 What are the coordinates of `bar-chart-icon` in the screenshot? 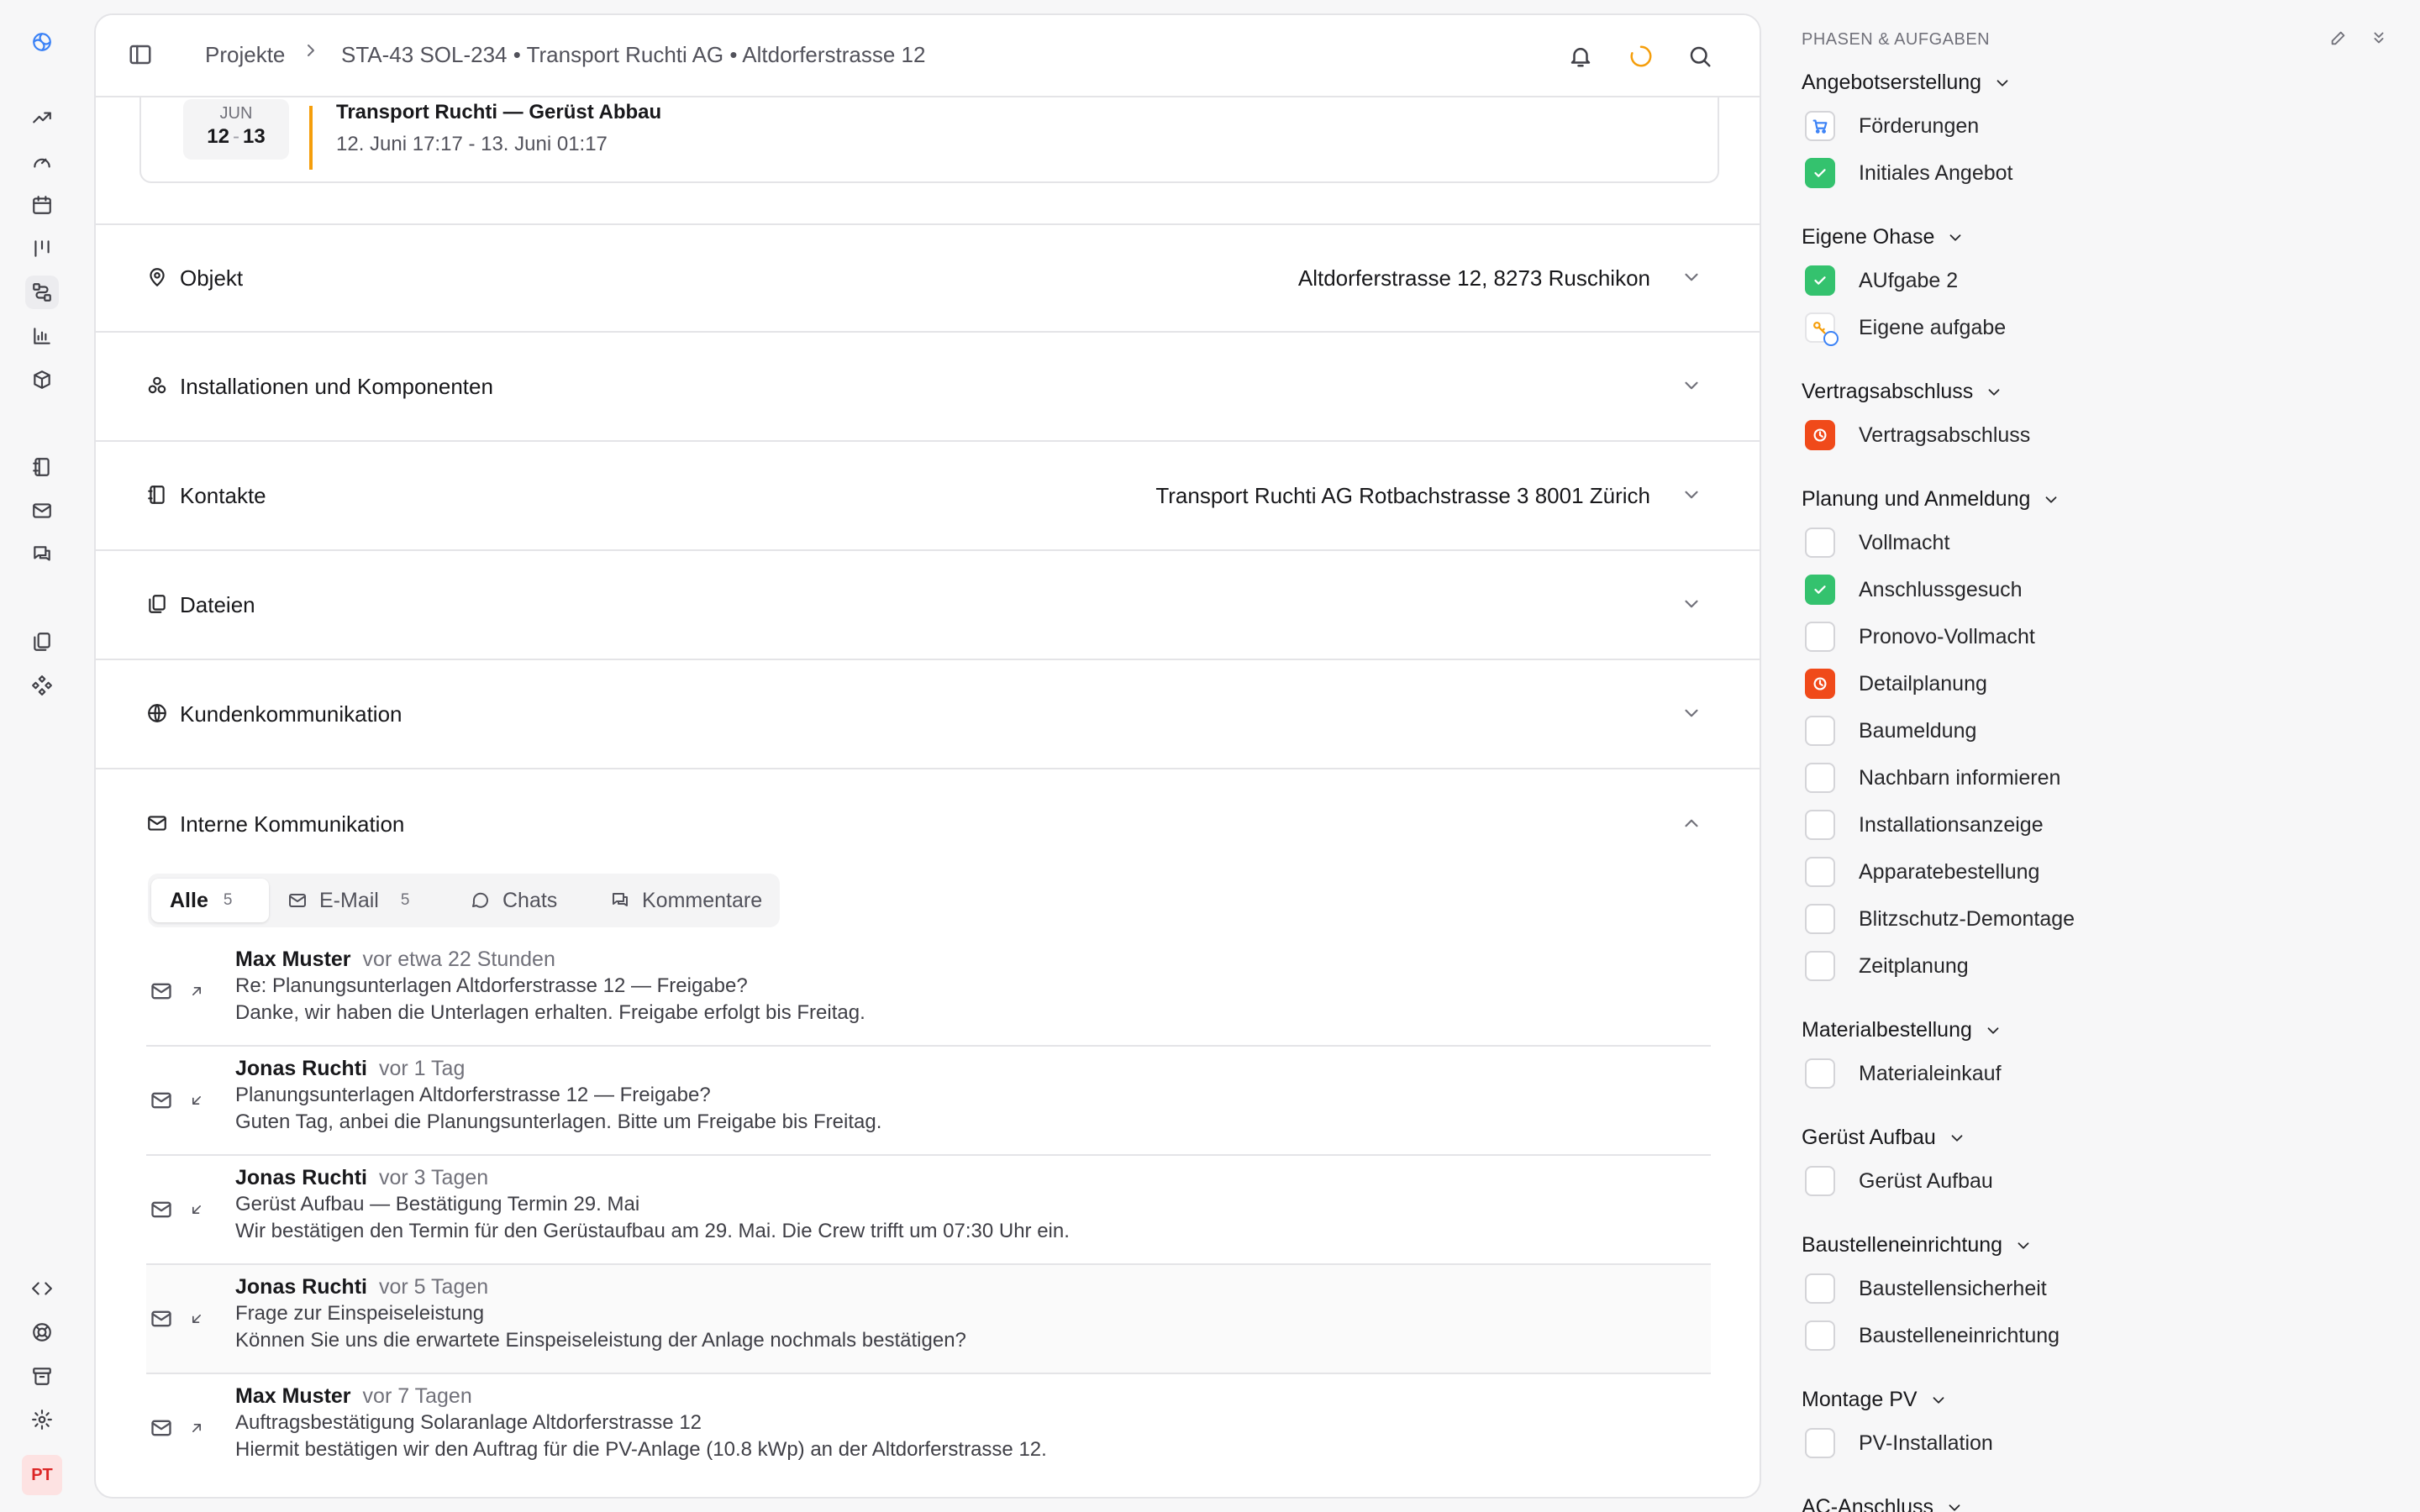 It's located at (42, 336).